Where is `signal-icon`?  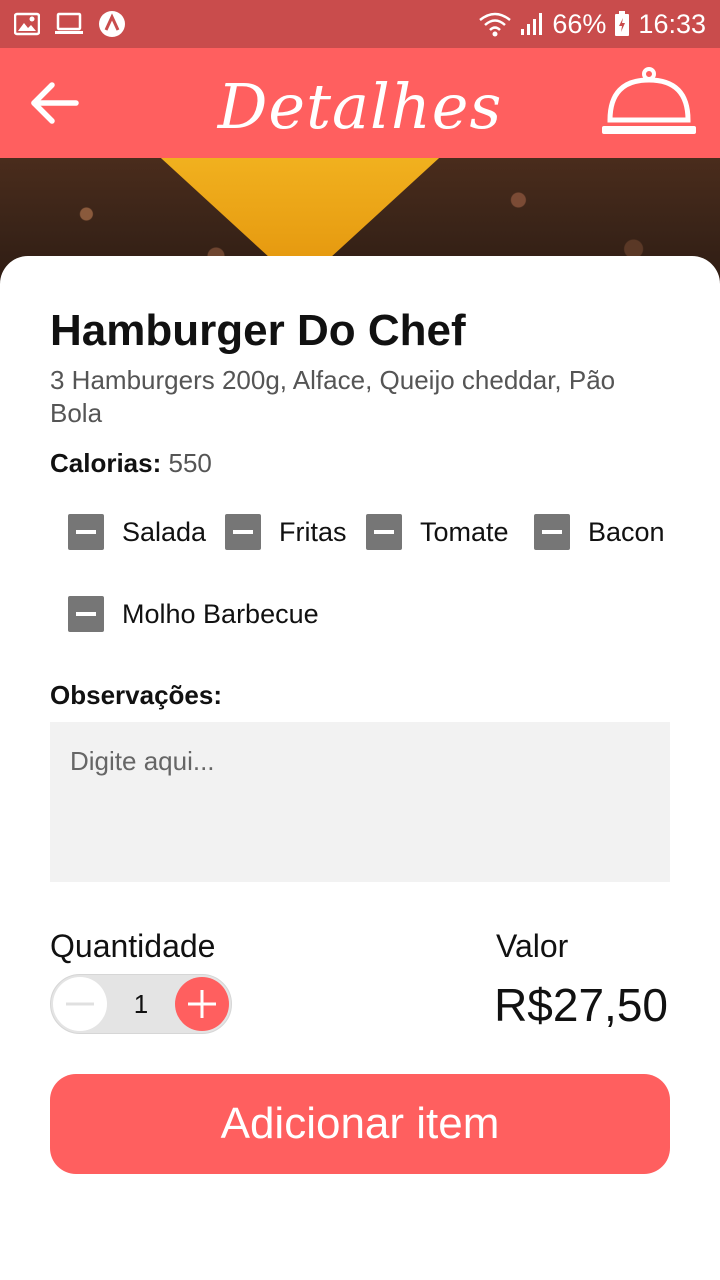
signal-icon is located at coordinates (532, 24).